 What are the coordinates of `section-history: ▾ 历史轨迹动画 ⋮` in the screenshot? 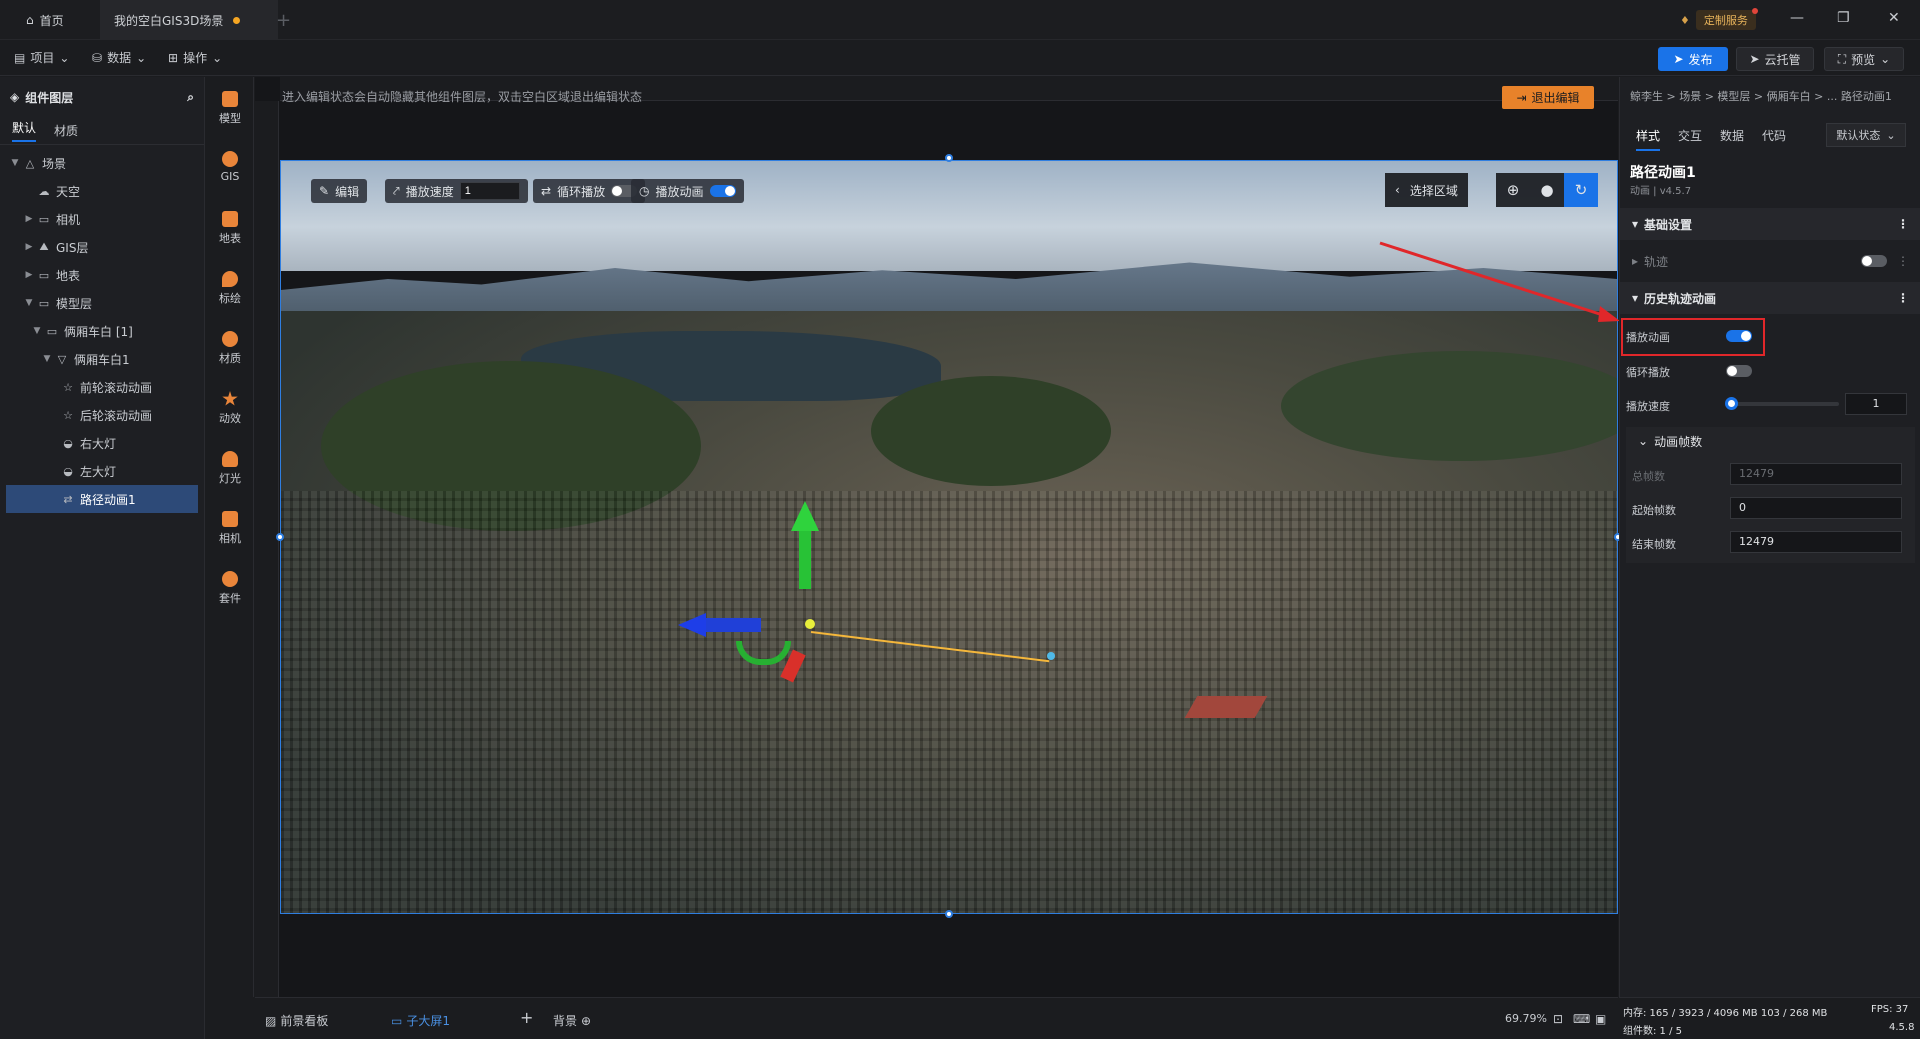 It's located at (1770, 298).